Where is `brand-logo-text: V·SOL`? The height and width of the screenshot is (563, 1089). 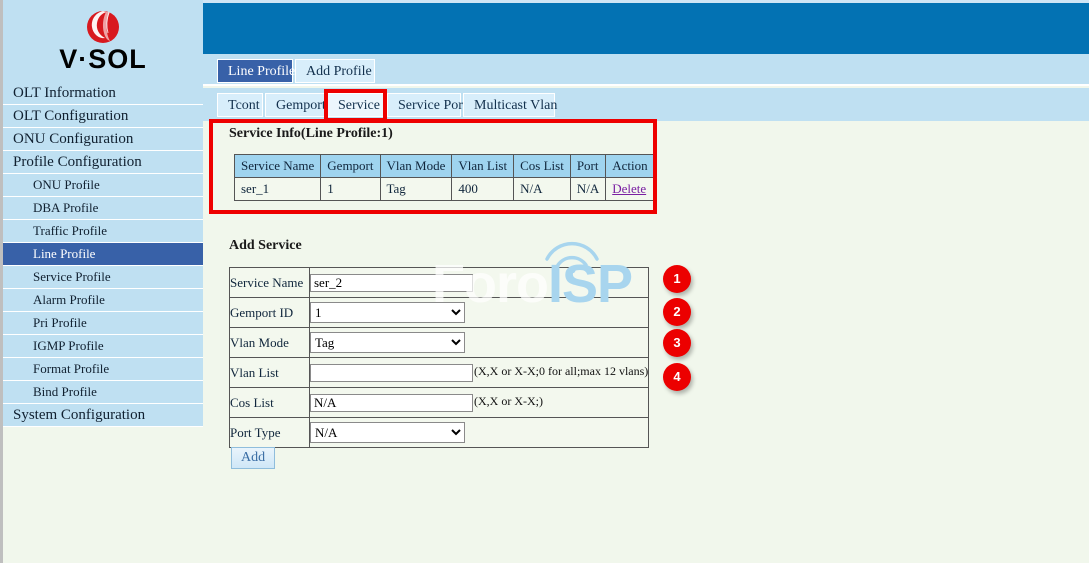 brand-logo-text: V·SOL is located at coordinates (103, 59).